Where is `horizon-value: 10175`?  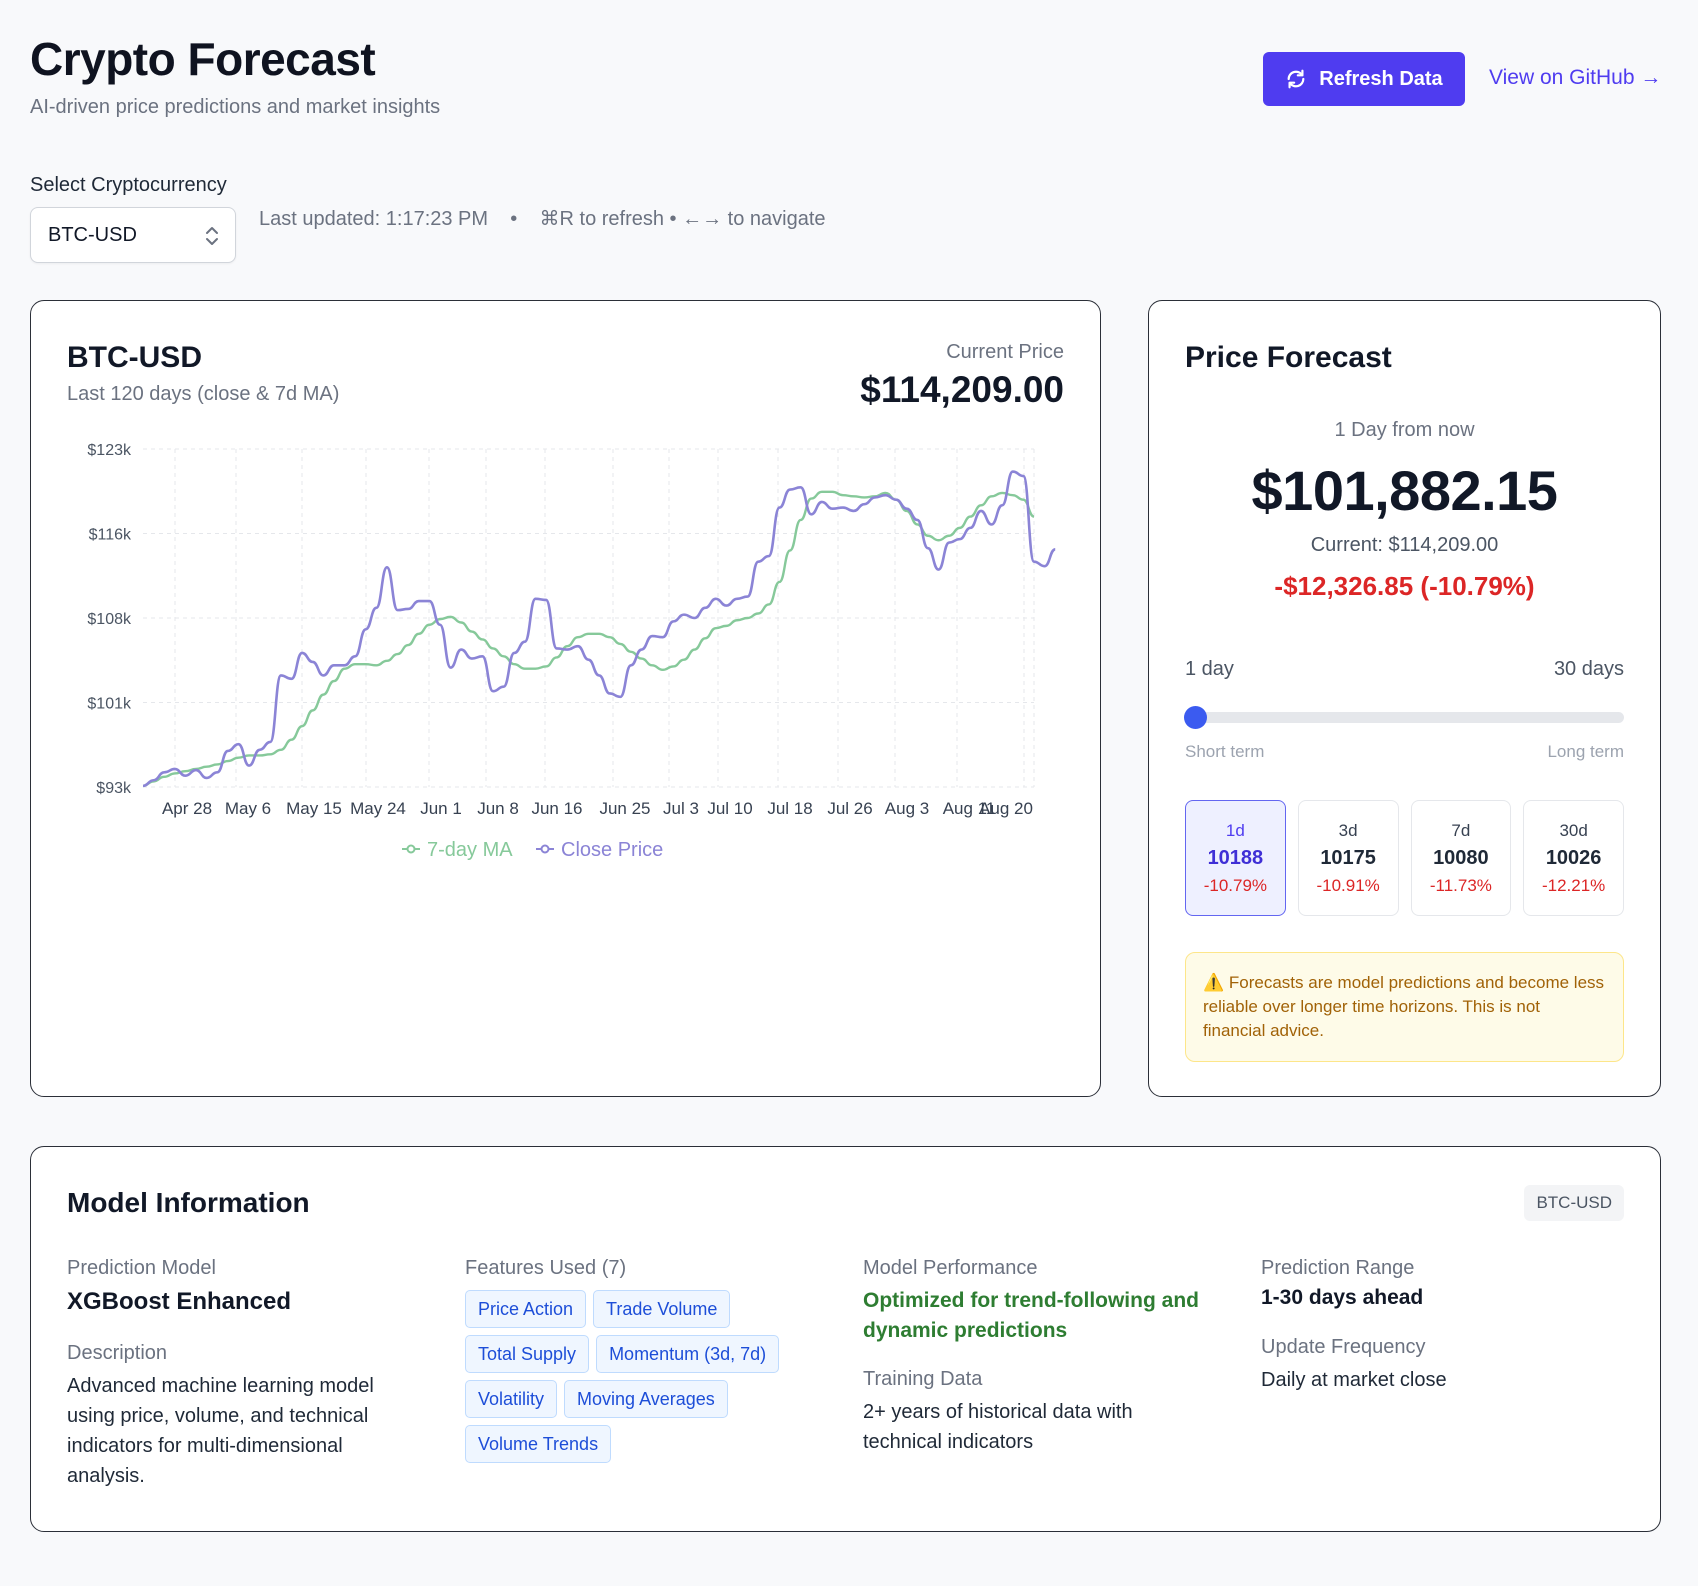 horizon-value: 10175 is located at coordinates (1348, 858).